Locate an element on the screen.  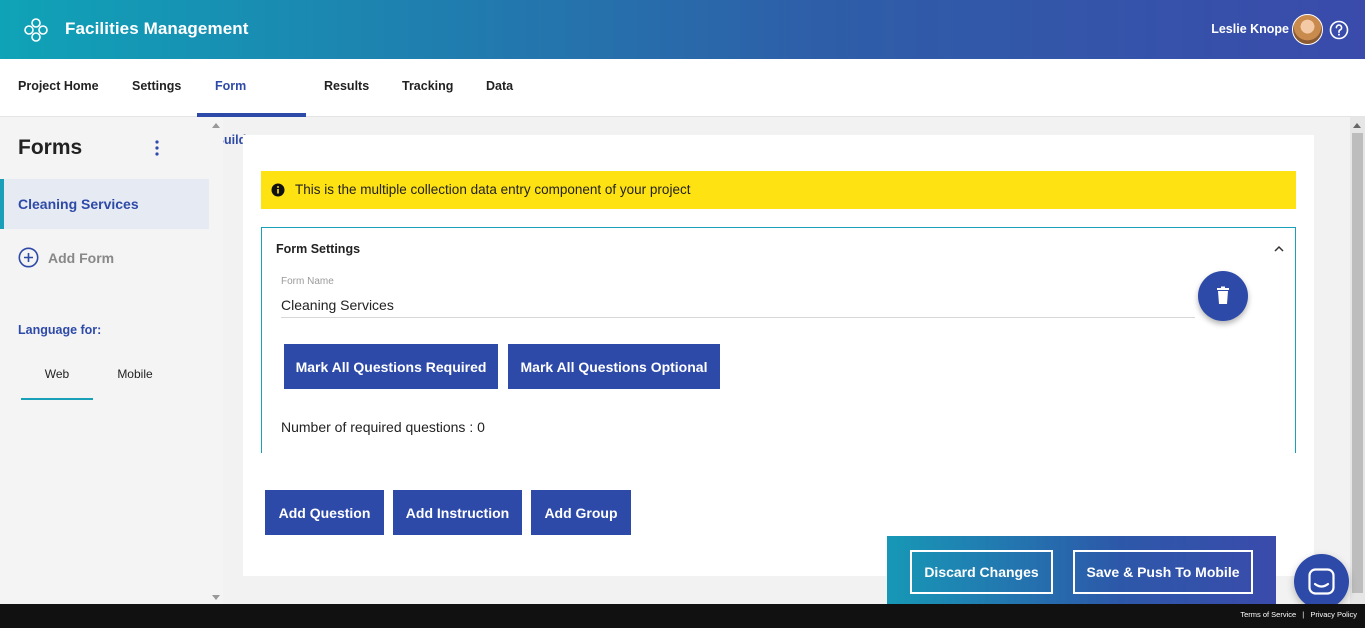
chat-launcher-button is located at coordinates (1321, 581).